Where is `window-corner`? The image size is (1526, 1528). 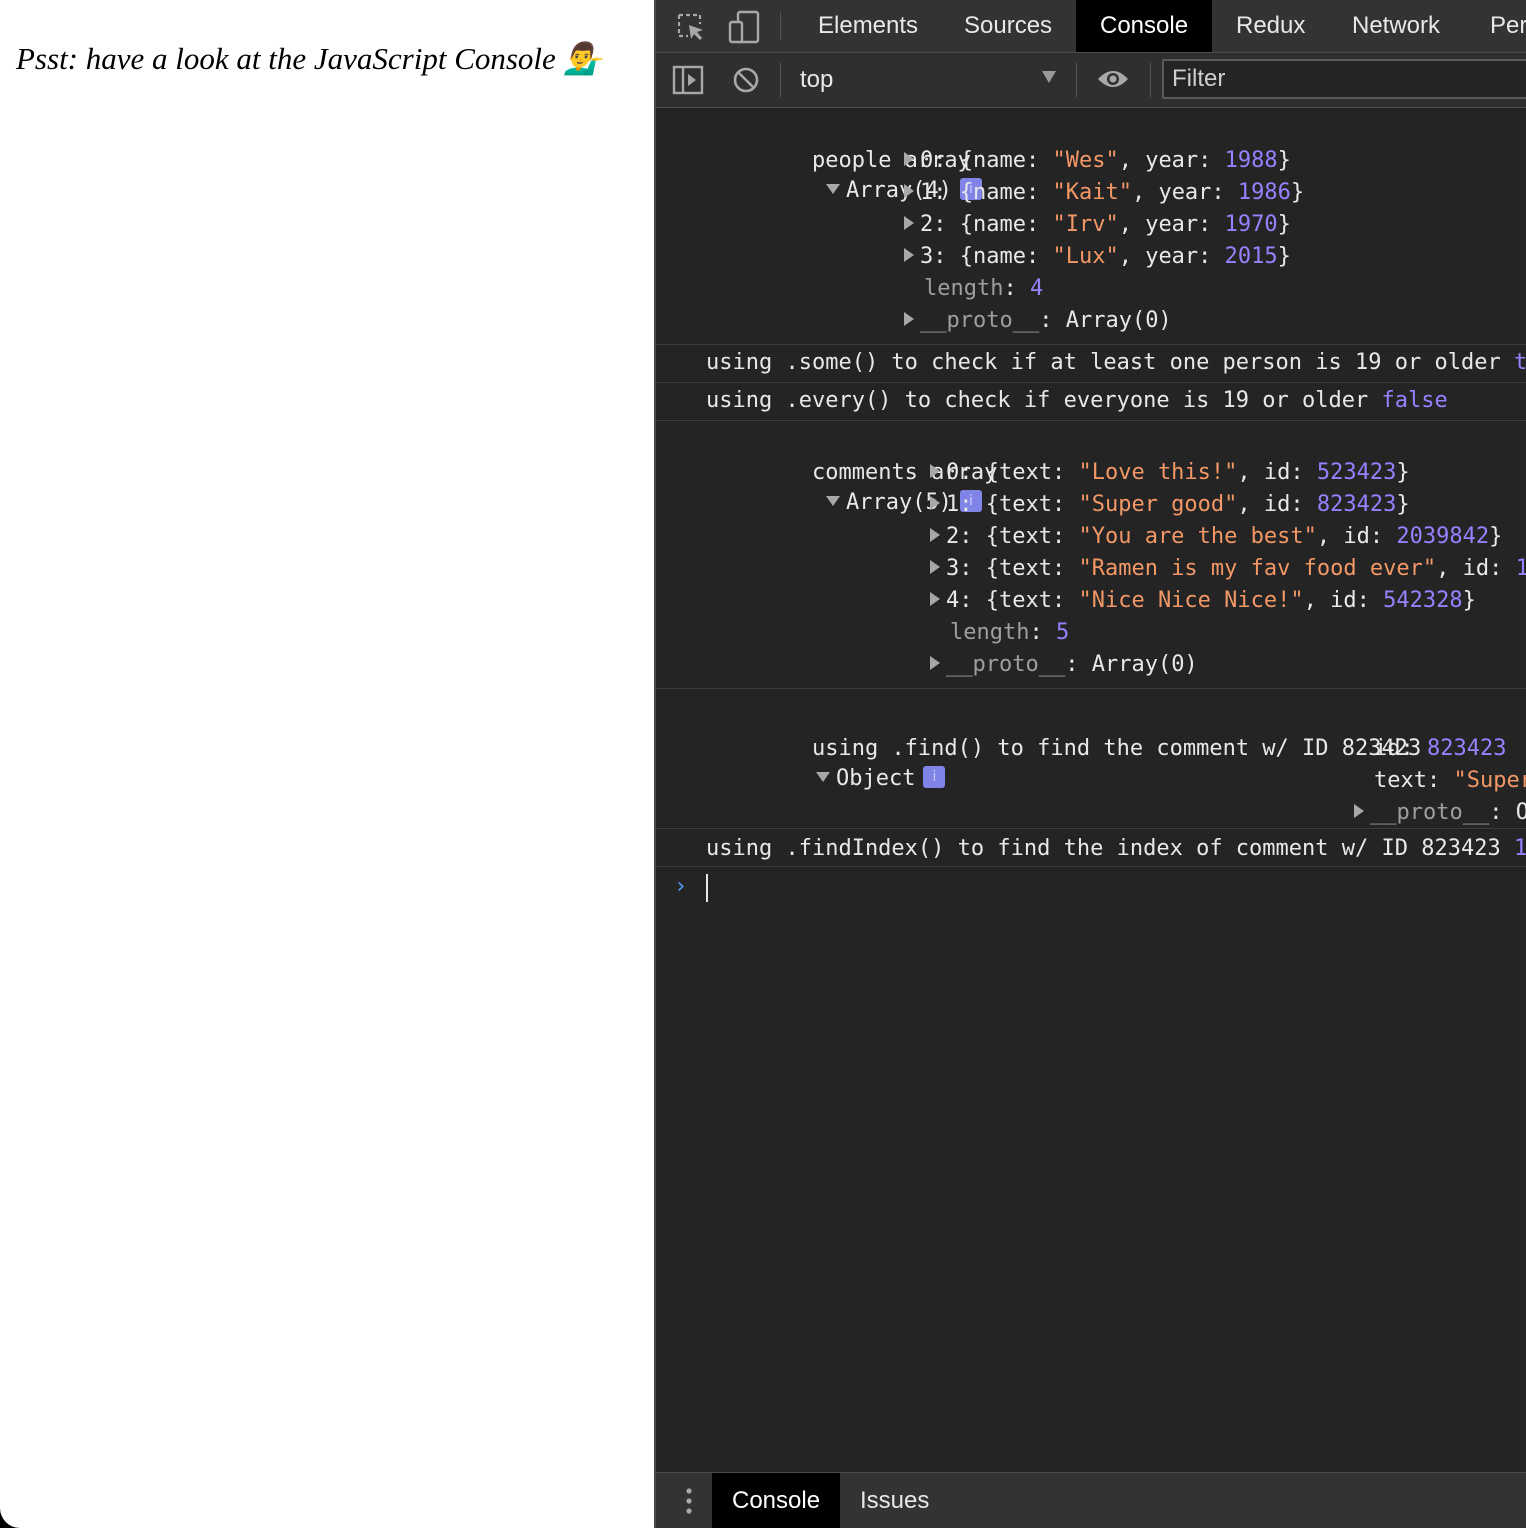 window-corner is located at coordinates (10, 1518).